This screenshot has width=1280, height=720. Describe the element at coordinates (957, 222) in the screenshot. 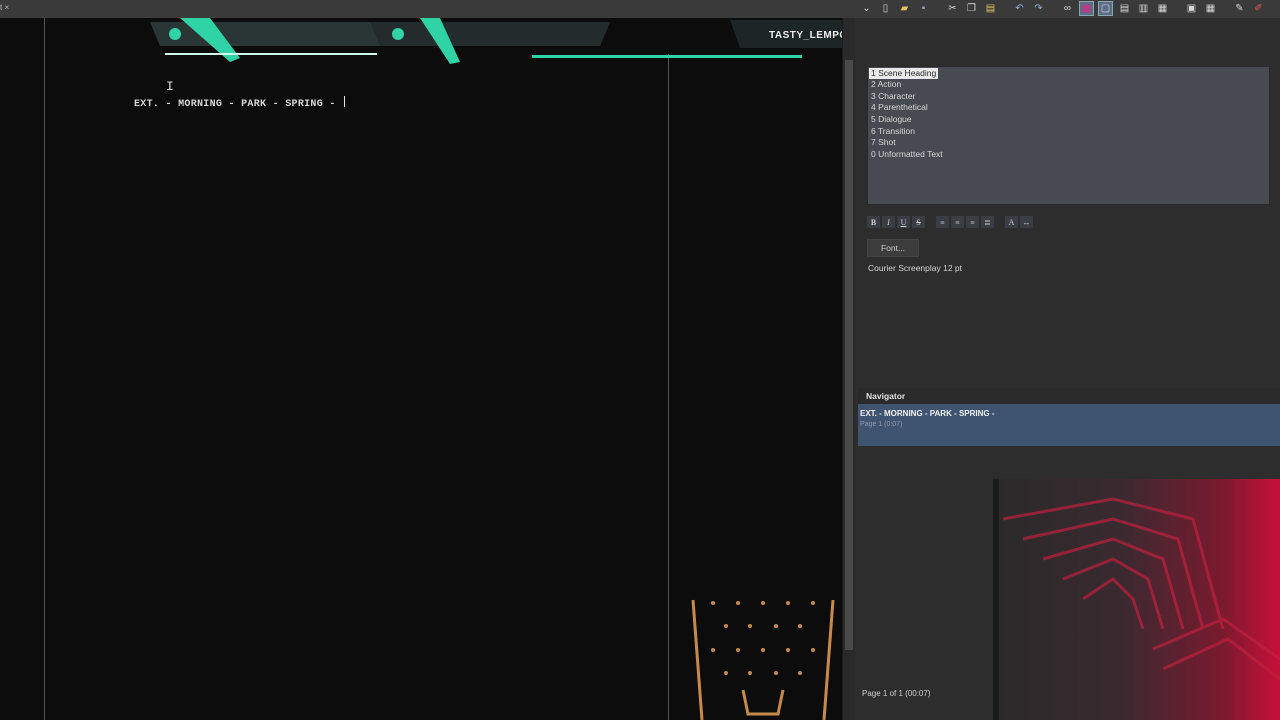

I see `align-center-icon: ≡` at that location.